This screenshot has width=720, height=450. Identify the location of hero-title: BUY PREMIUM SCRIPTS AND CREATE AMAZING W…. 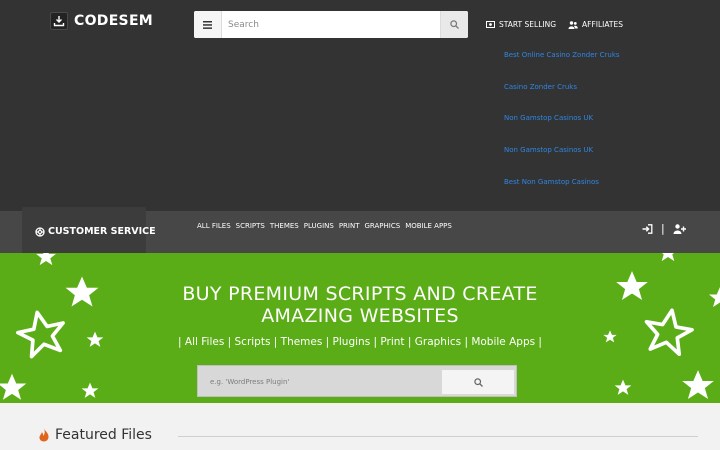
(360, 305).